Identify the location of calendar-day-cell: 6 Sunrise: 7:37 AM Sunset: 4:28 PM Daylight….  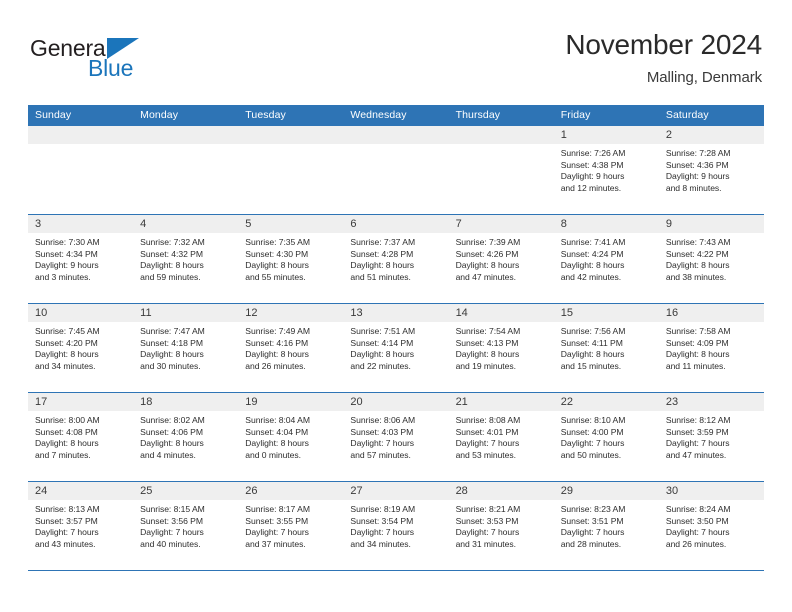
(396, 259).